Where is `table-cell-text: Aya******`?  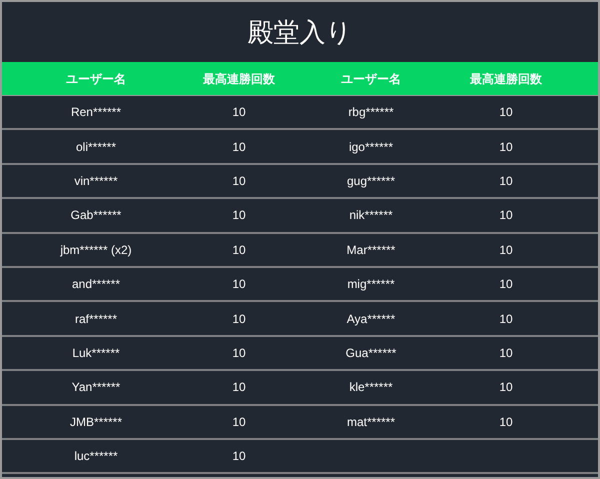 table-cell-text: Aya****** is located at coordinates (371, 319).